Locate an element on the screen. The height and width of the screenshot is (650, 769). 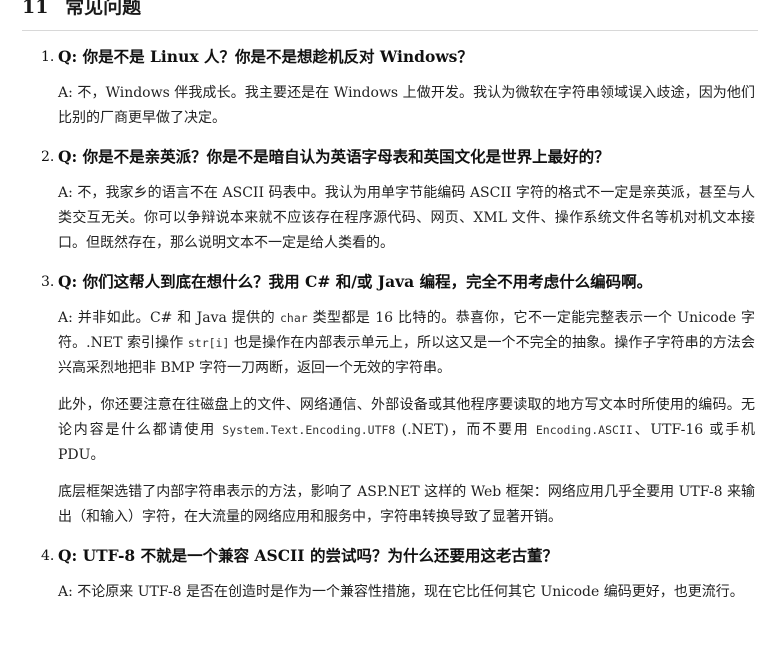
answer-text: A: 并非如此。C# 和 Java 提供的 is located at coordinates (169, 318).